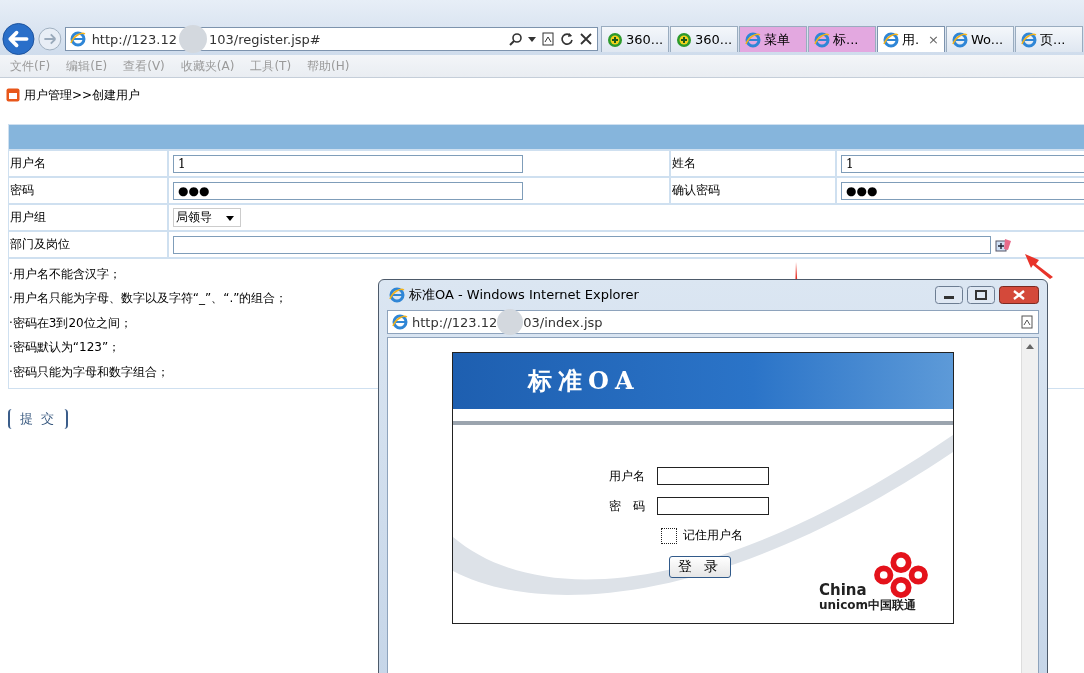 This screenshot has height=673, width=1084. I want to click on tab-label: 用., so click(911, 39).